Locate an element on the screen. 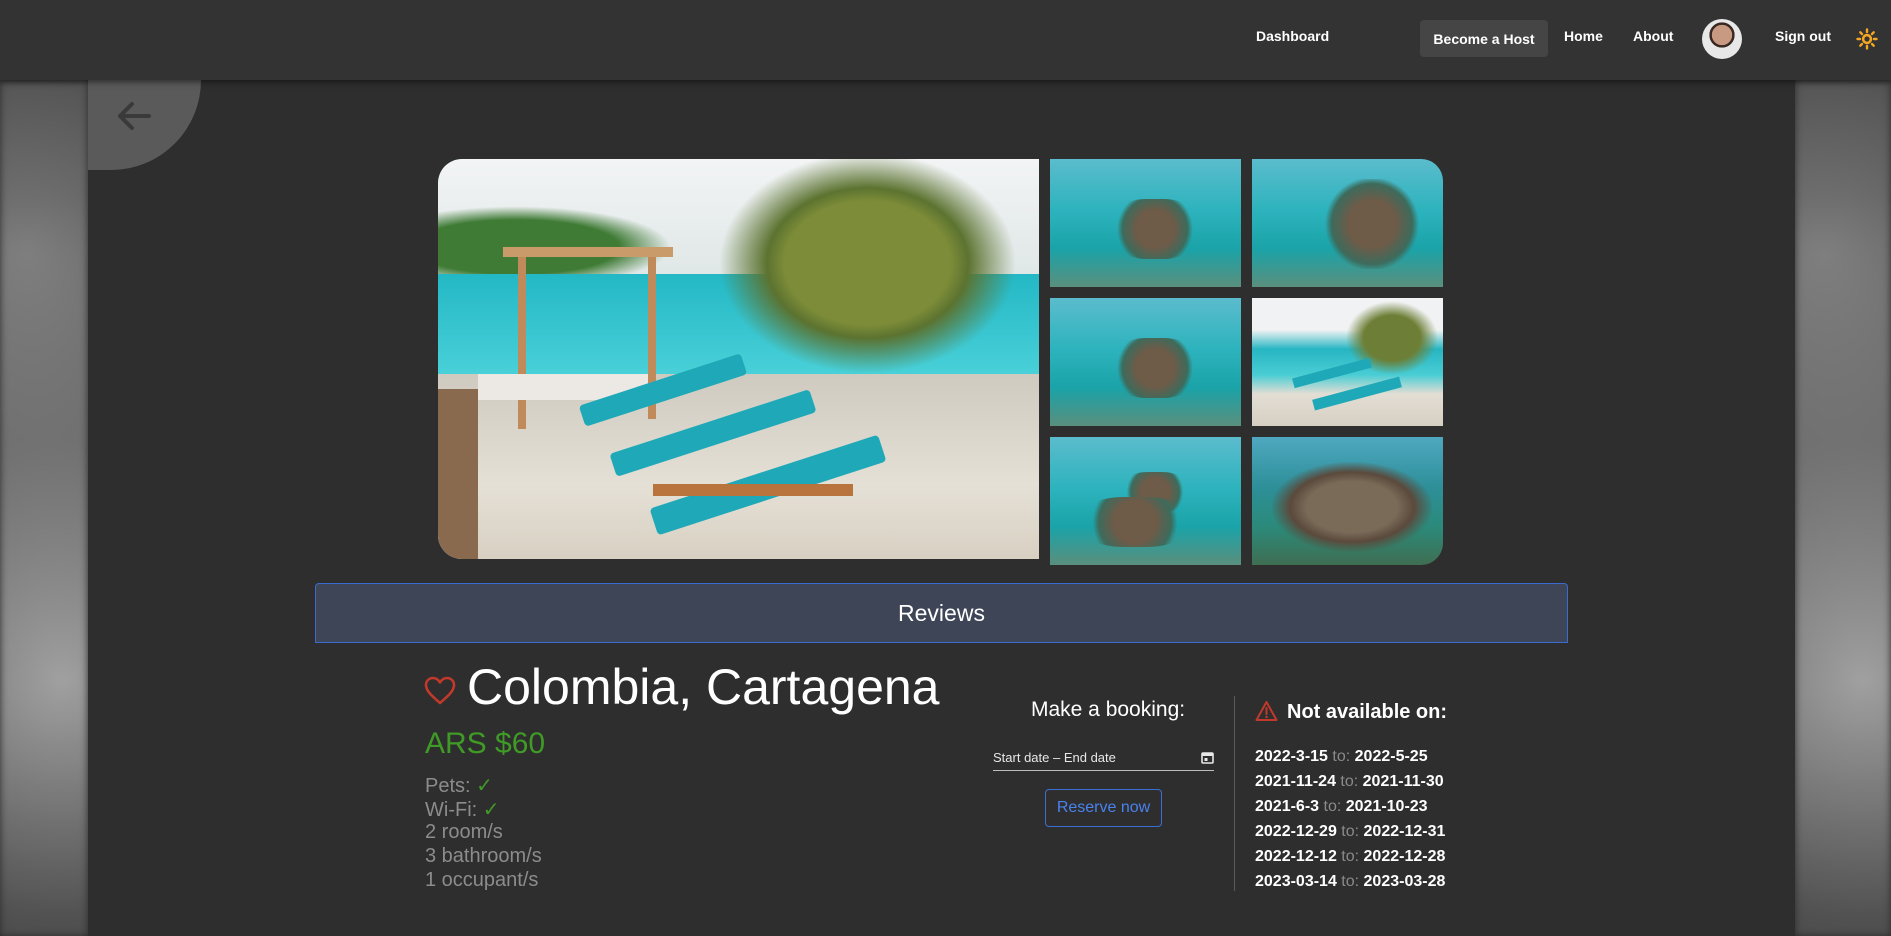 The image size is (1891, 936). unavailable-range: 2021-11-24 to: 2021-11-30 is located at coordinates (1349, 782).